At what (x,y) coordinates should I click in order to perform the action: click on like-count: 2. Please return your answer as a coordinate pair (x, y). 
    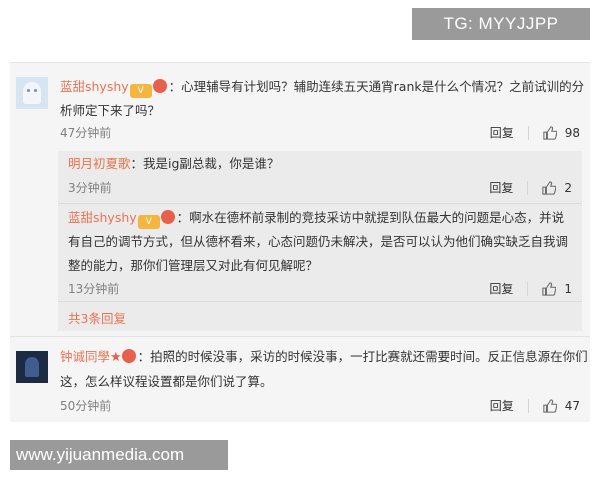
    Looking at the image, I should click on (568, 187).